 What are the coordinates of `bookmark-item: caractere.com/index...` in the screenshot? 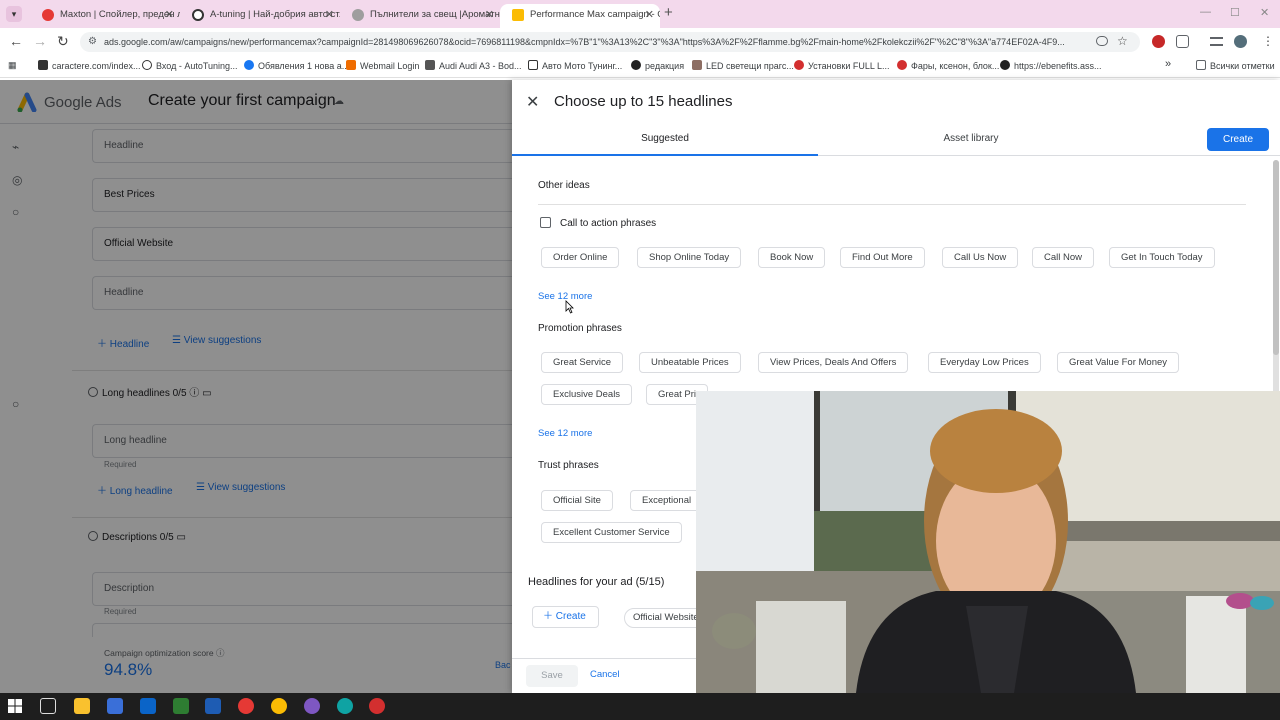 It's located at (89, 65).